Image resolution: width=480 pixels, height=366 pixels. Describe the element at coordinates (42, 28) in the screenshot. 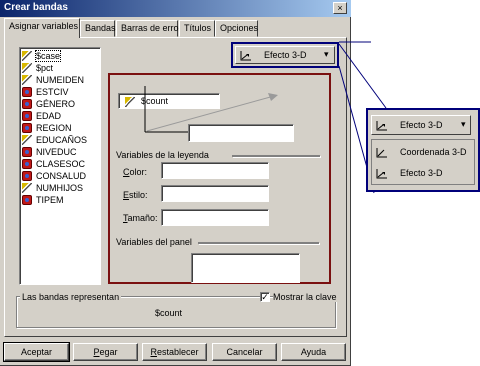

I see `tab-asignar-variables: Asignar variables` at that location.